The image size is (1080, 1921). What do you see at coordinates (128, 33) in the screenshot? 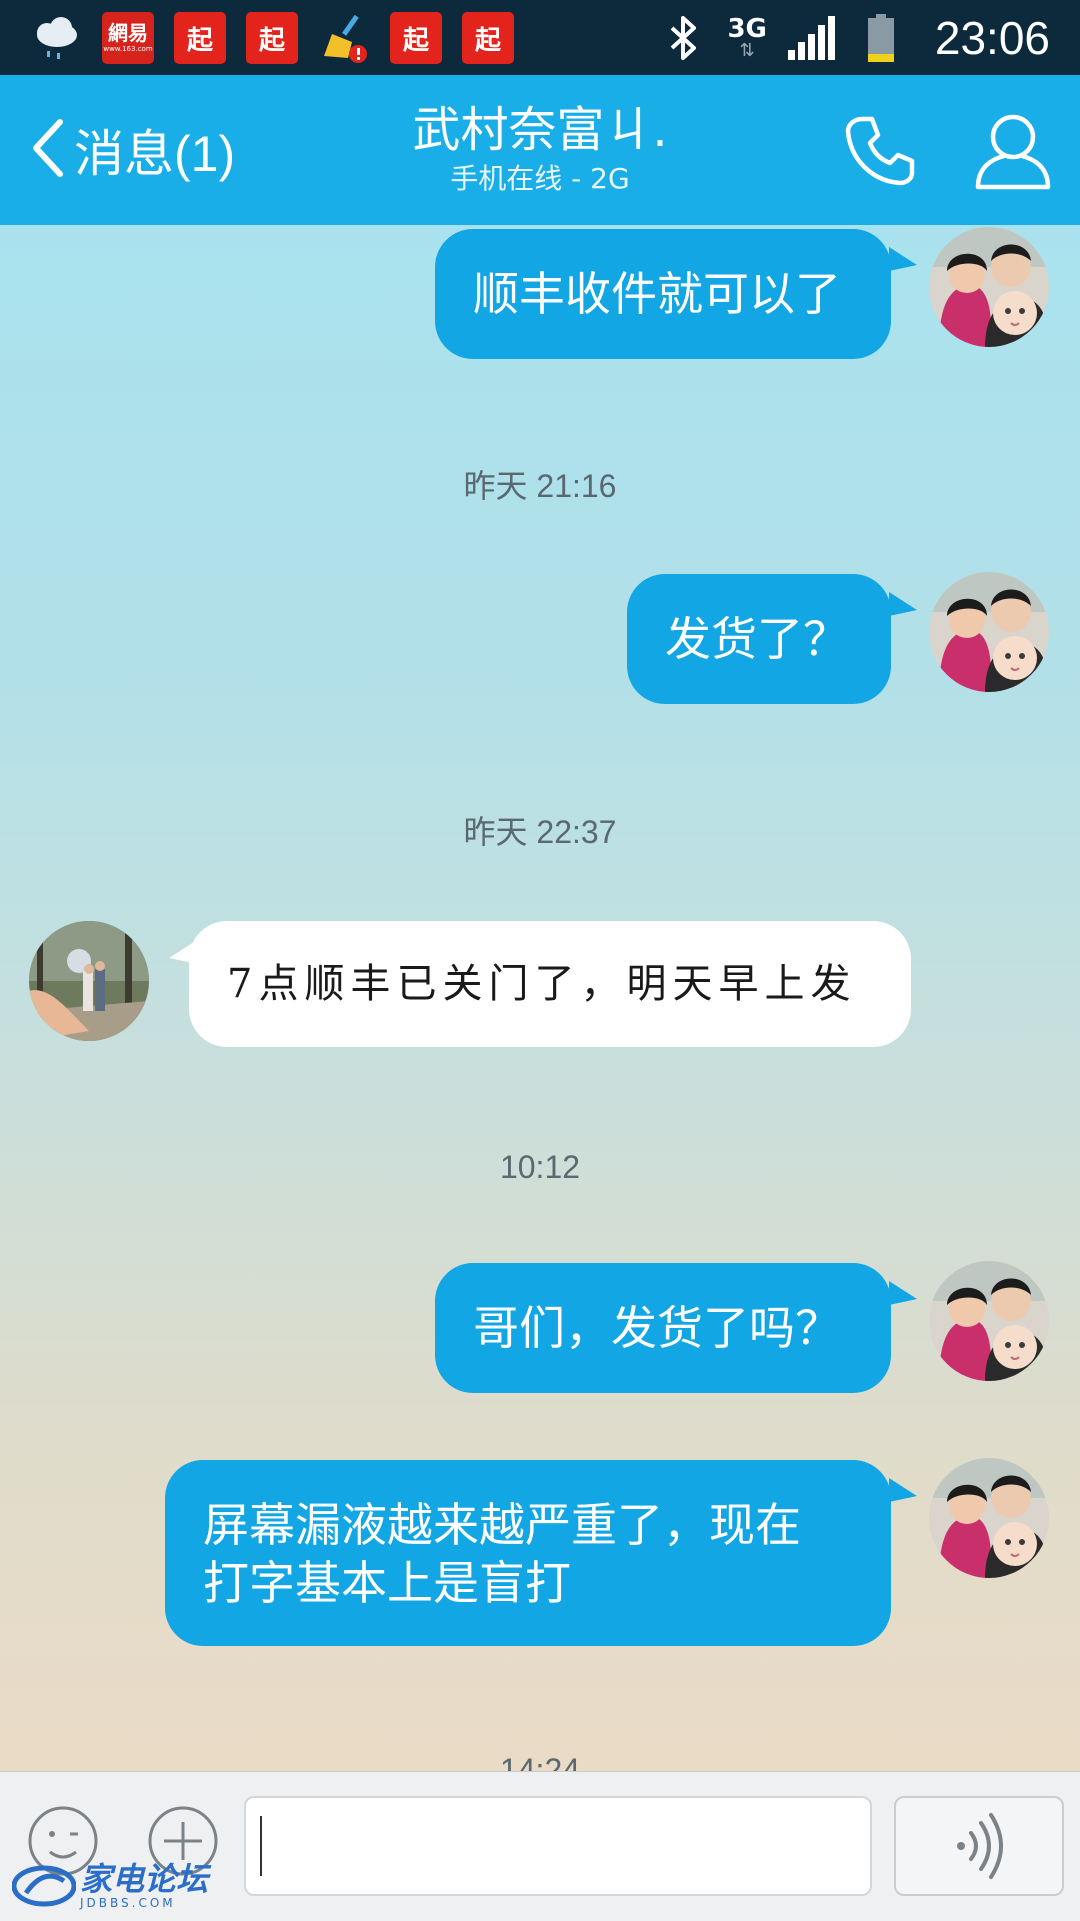
I see `netease-label: 網易` at bounding box center [128, 33].